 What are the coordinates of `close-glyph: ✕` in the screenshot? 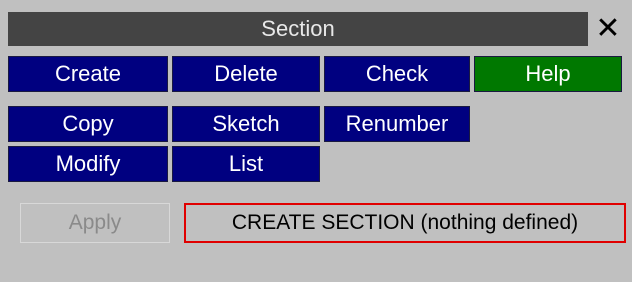 It's located at (608, 28).